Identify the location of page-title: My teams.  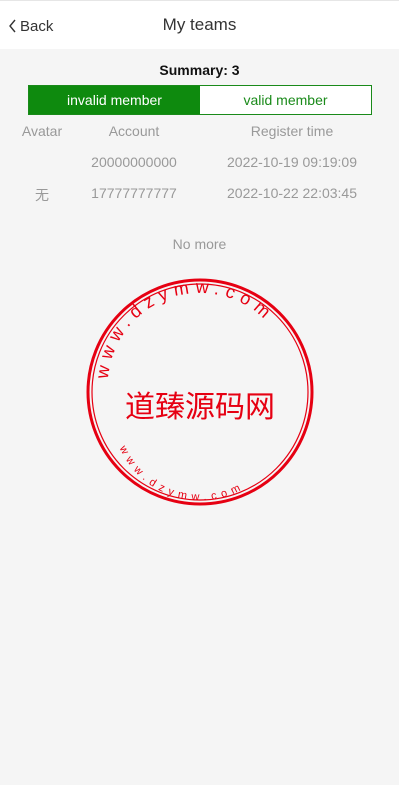
(199, 24).